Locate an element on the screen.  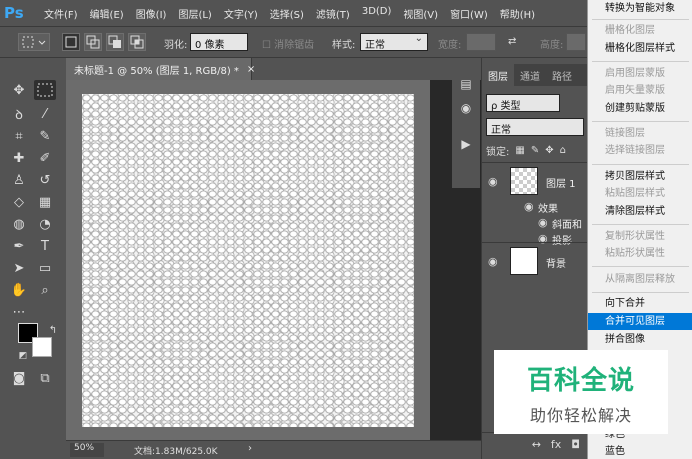
dodge-tool-icon: ◔ is located at coordinates (45, 224).